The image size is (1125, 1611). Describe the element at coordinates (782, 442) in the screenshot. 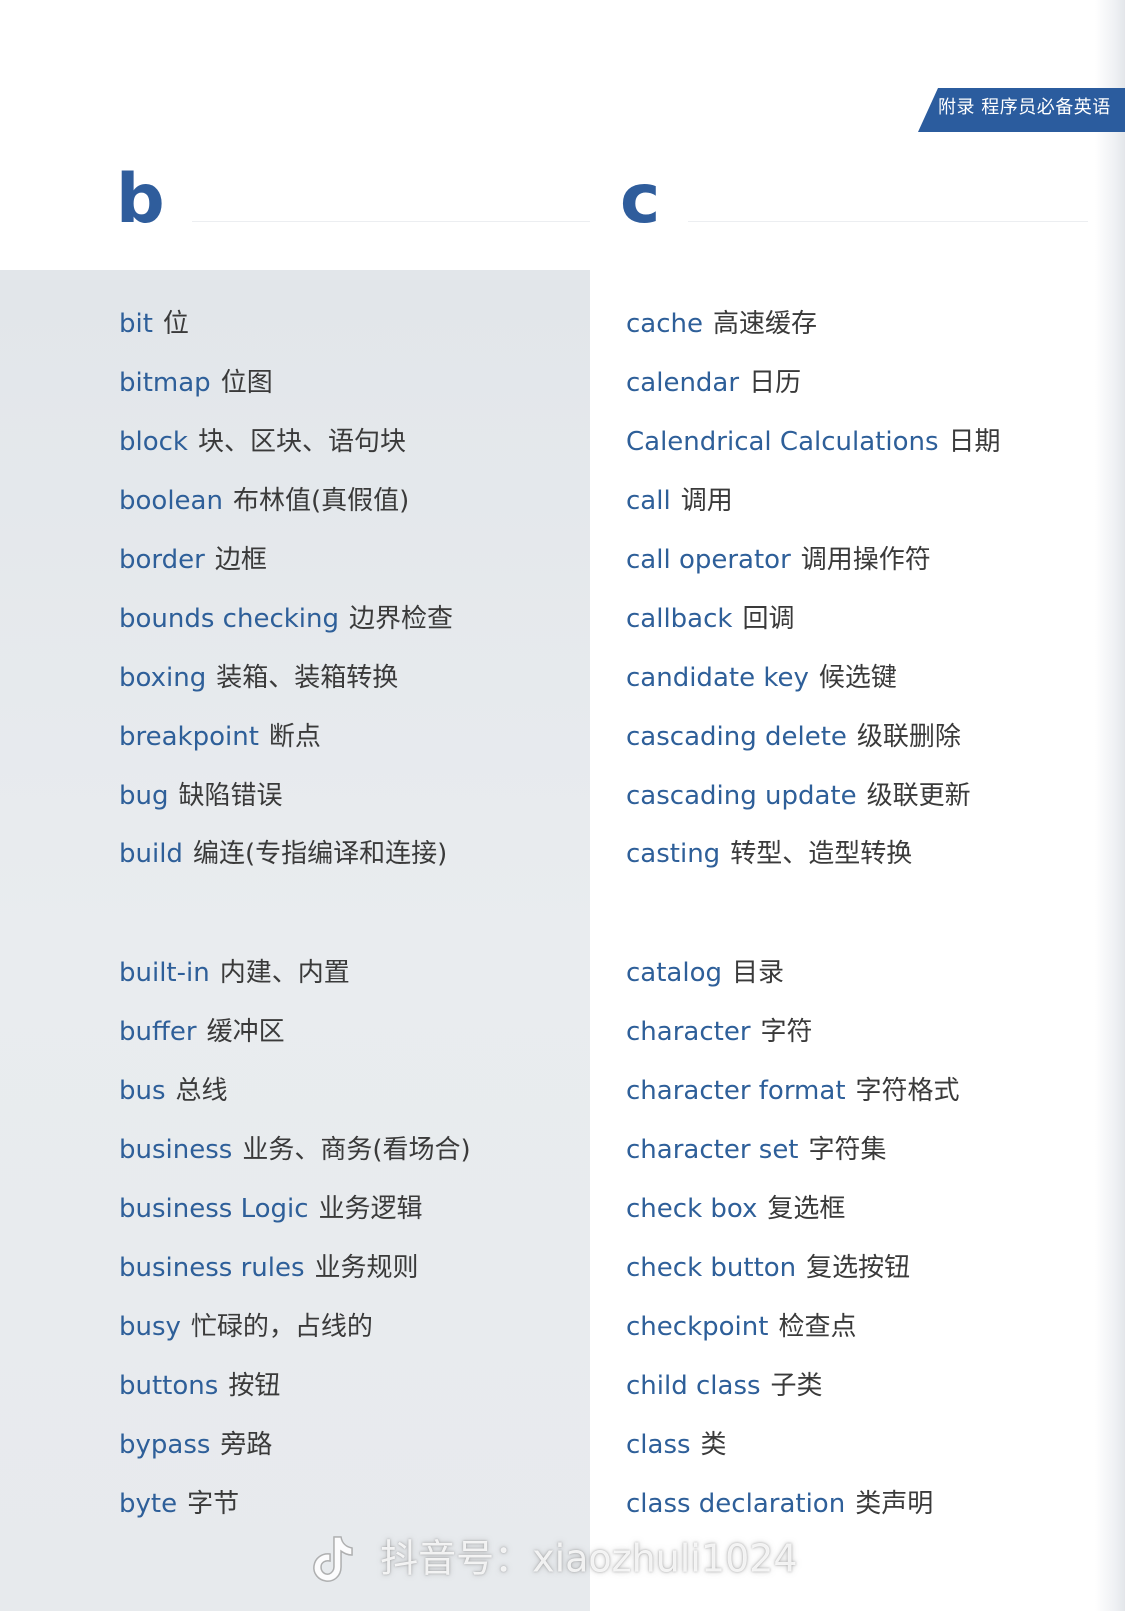

I see `term-english: Calendrical Calculations` at that location.